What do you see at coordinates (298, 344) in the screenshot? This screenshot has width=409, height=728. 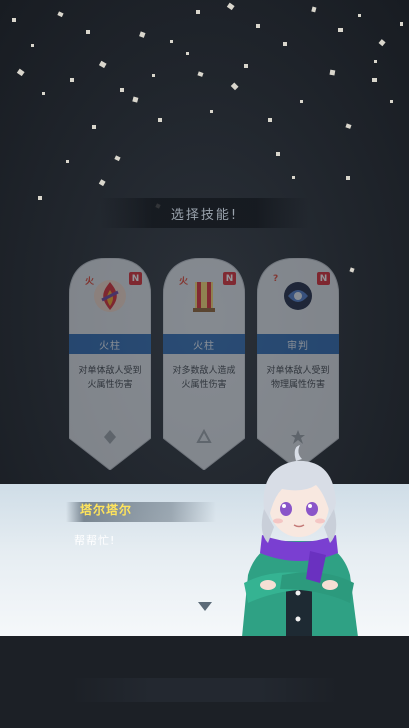 I see `skill-name: 审判` at bounding box center [298, 344].